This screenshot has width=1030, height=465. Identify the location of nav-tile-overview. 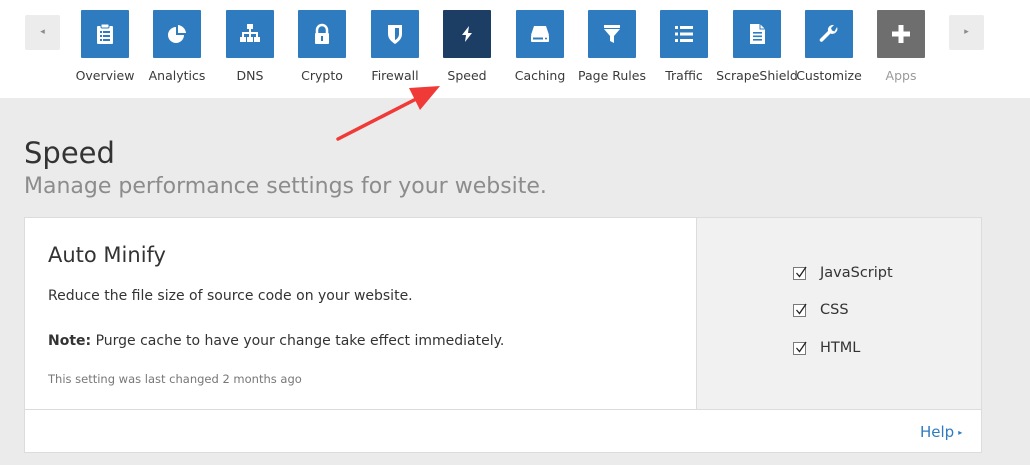
(105, 34).